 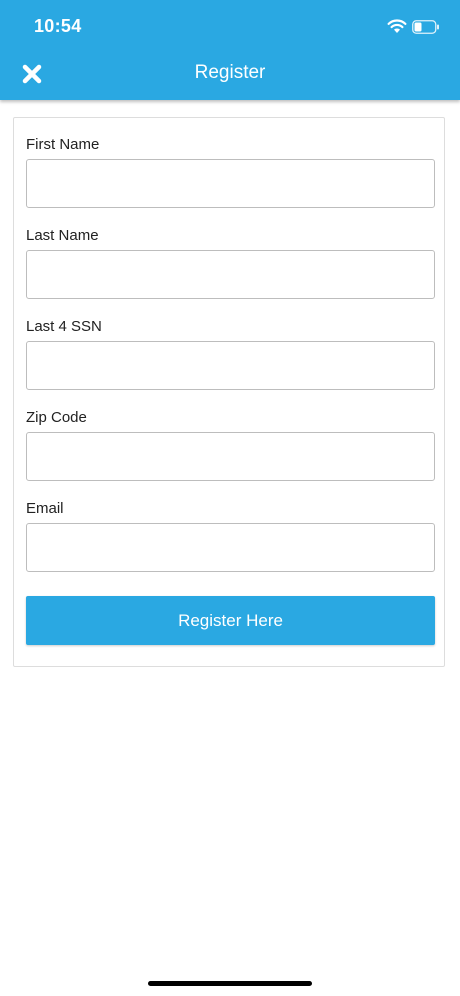 I want to click on email-label: Email, so click(x=45, y=508).